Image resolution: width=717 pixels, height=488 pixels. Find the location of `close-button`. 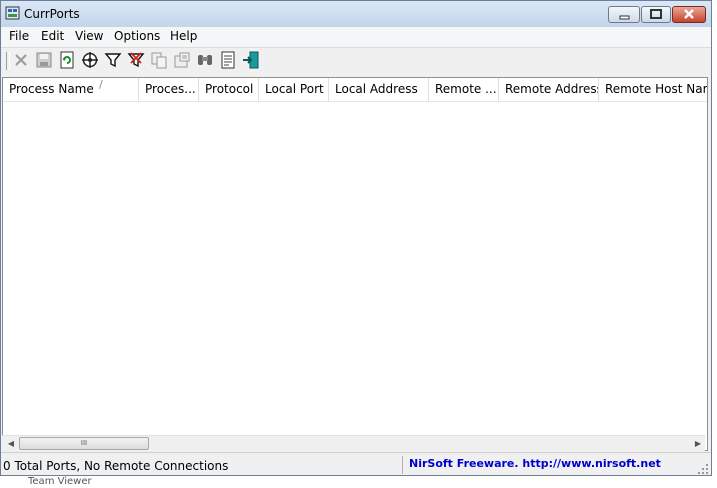

close-button is located at coordinates (689, 14).